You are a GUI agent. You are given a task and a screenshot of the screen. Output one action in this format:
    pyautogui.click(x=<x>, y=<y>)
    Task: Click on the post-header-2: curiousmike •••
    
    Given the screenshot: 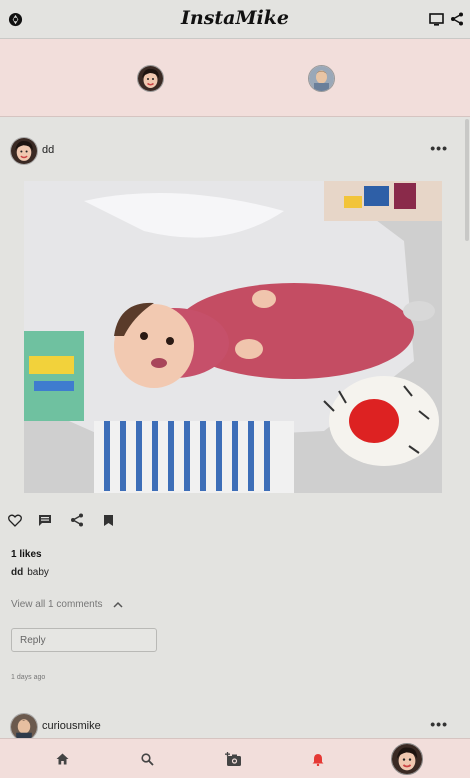 What is the action you would take?
    pyautogui.click(x=235, y=725)
    